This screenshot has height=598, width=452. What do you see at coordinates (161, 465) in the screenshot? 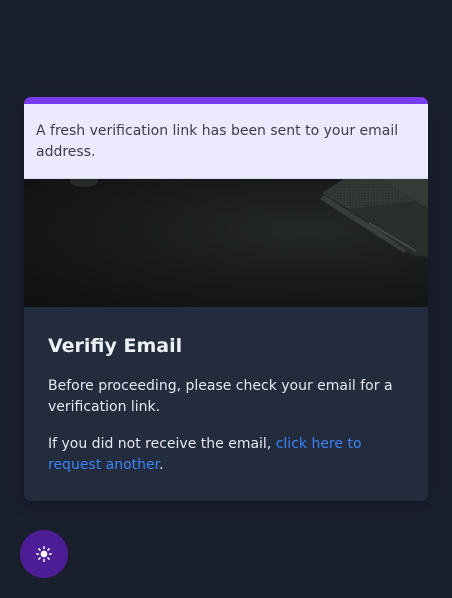
I see `resend-suffix: .` at bounding box center [161, 465].